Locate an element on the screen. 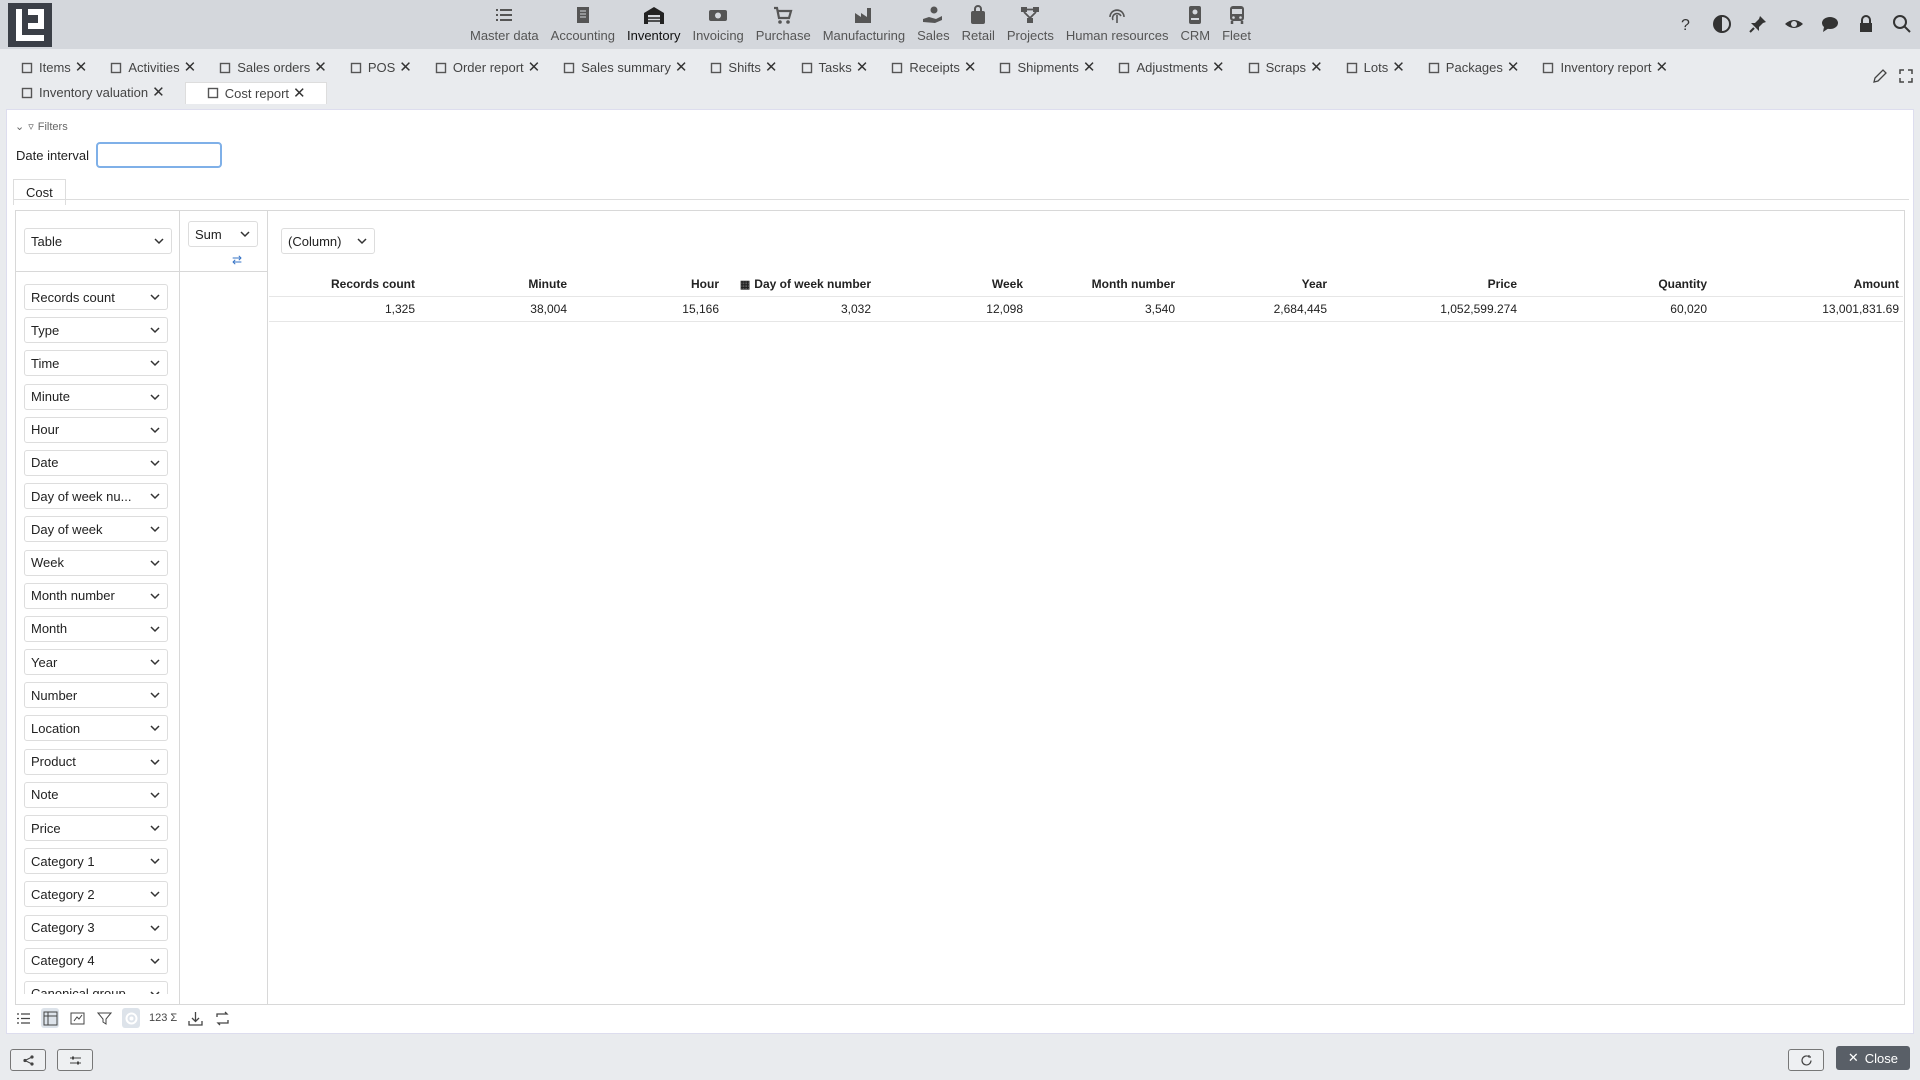  column-select: (Column) is located at coordinates (328, 241).